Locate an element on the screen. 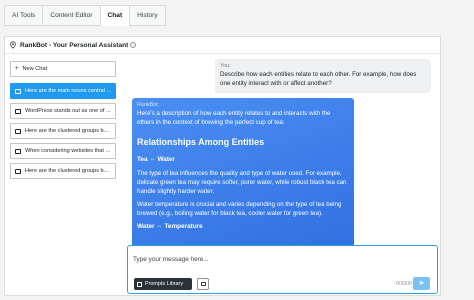 The height and width of the screenshot is (300, 474). tab-history: History is located at coordinates (147, 15).